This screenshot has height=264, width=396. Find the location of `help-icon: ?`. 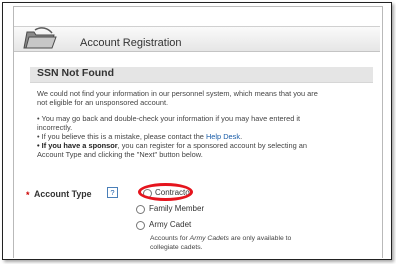

help-icon: ? is located at coordinates (112, 192).